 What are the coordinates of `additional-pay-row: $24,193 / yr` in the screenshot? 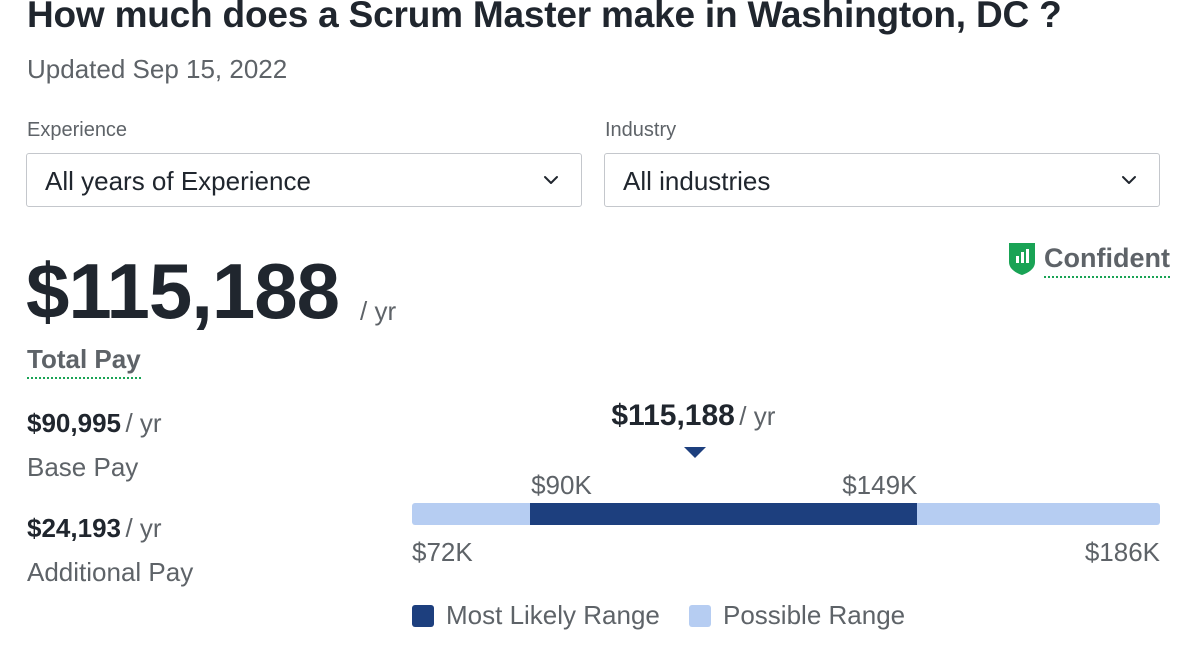 It's located at (94, 528).